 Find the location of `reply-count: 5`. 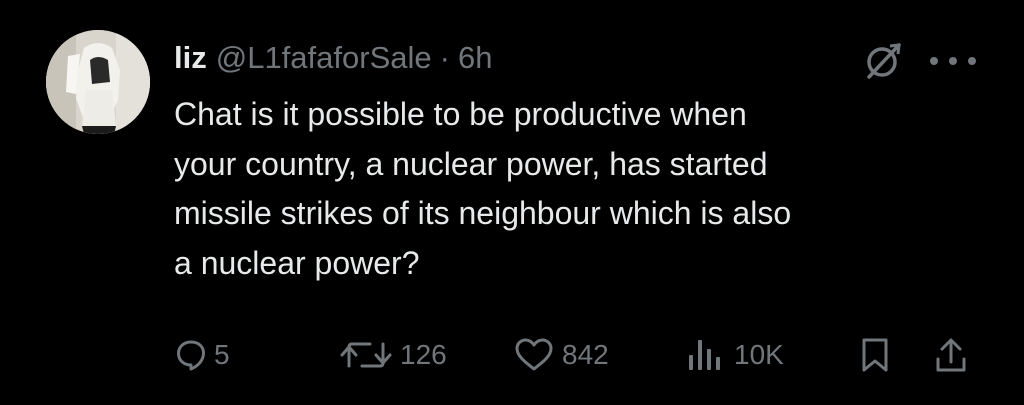

reply-count: 5 is located at coordinates (222, 354).